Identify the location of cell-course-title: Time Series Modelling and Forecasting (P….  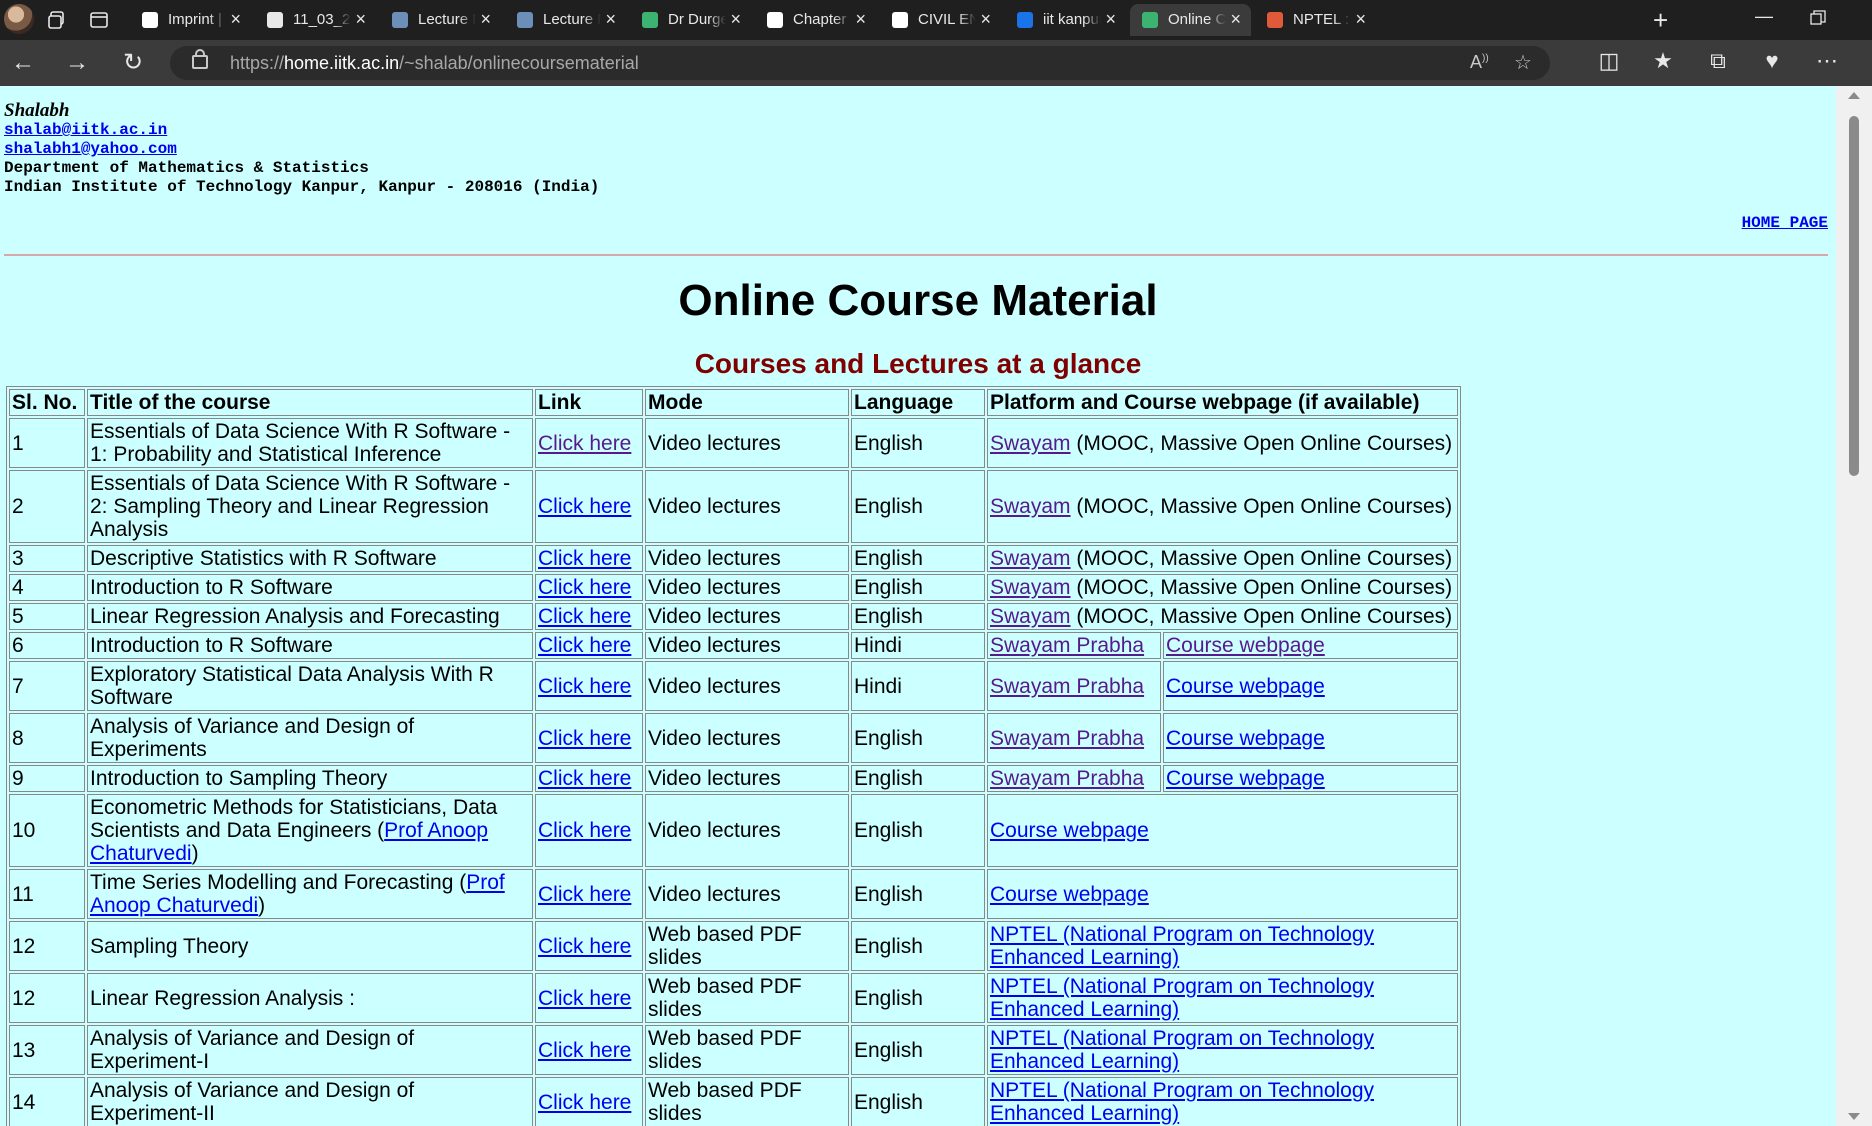
(310, 894).